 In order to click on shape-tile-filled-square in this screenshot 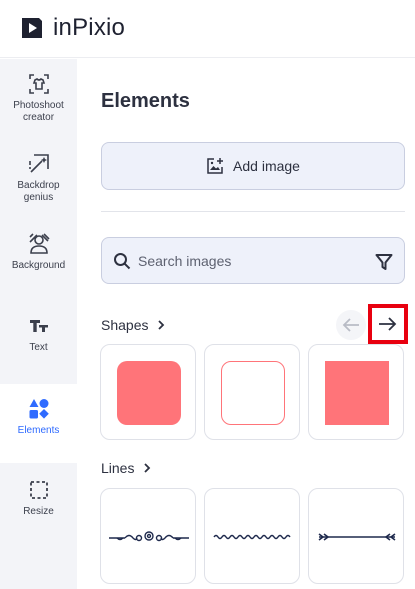, I will do `click(356, 392)`.